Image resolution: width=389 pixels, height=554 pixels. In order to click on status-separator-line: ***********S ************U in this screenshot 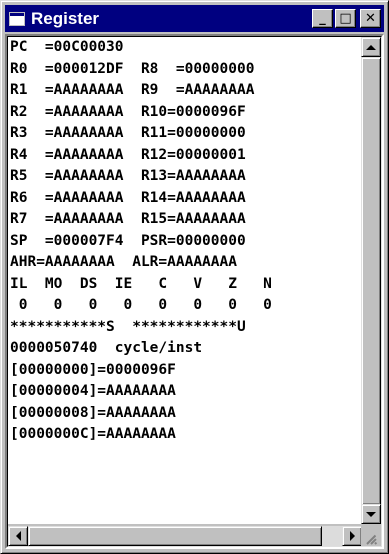, I will do `click(128, 326)`.